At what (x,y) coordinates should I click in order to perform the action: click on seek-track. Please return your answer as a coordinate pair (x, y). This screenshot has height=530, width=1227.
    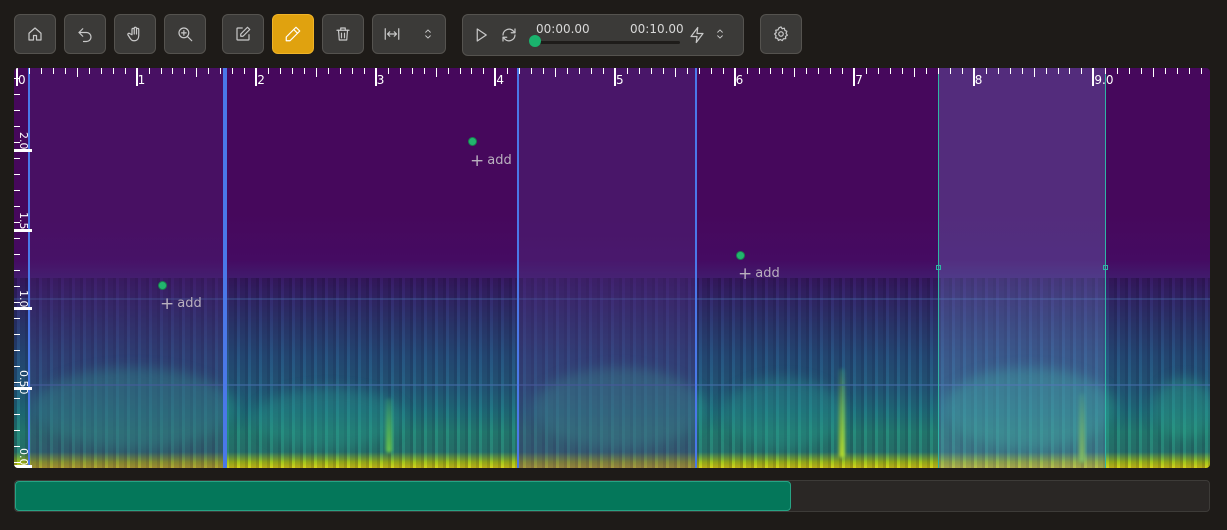
    Looking at the image, I should click on (607, 42).